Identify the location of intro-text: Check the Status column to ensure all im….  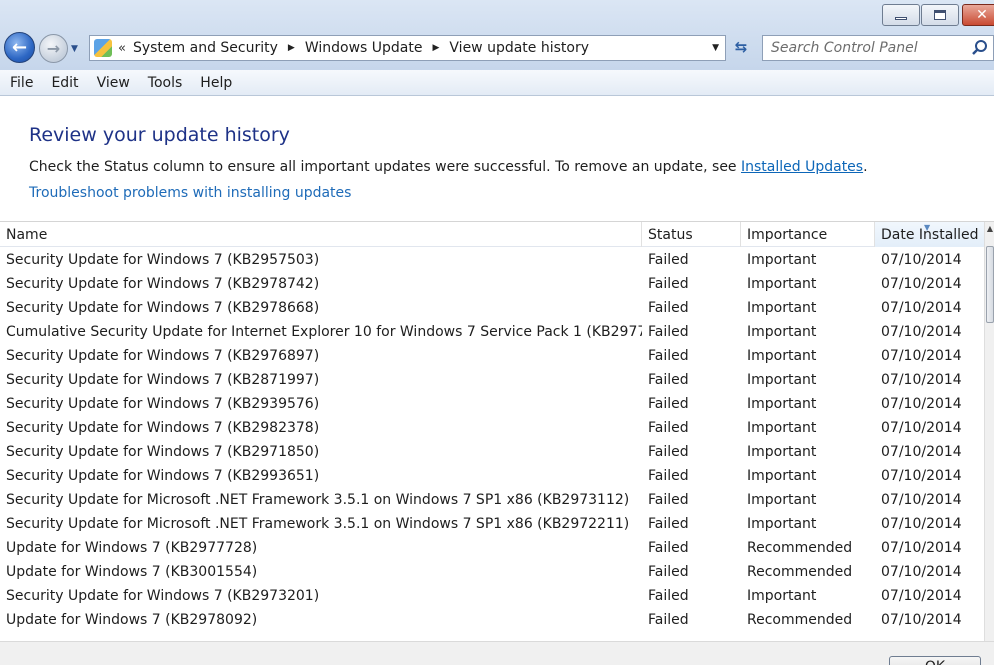
(448, 167).